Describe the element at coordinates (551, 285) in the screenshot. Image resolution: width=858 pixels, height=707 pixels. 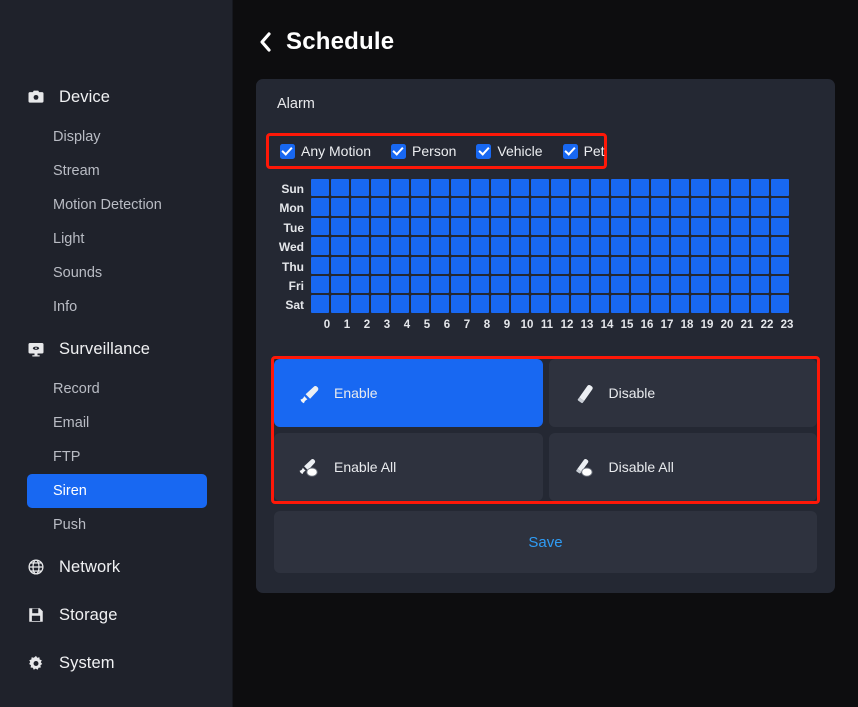
I see `schedule-row-fri` at that location.